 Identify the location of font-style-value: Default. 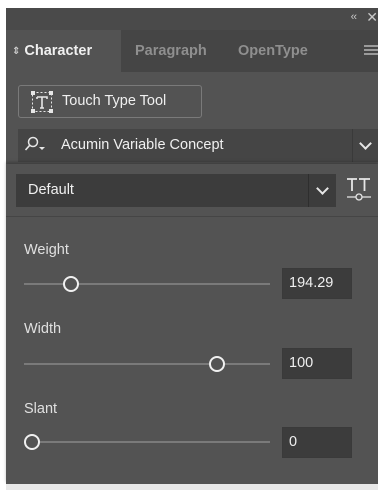
(51, 190).